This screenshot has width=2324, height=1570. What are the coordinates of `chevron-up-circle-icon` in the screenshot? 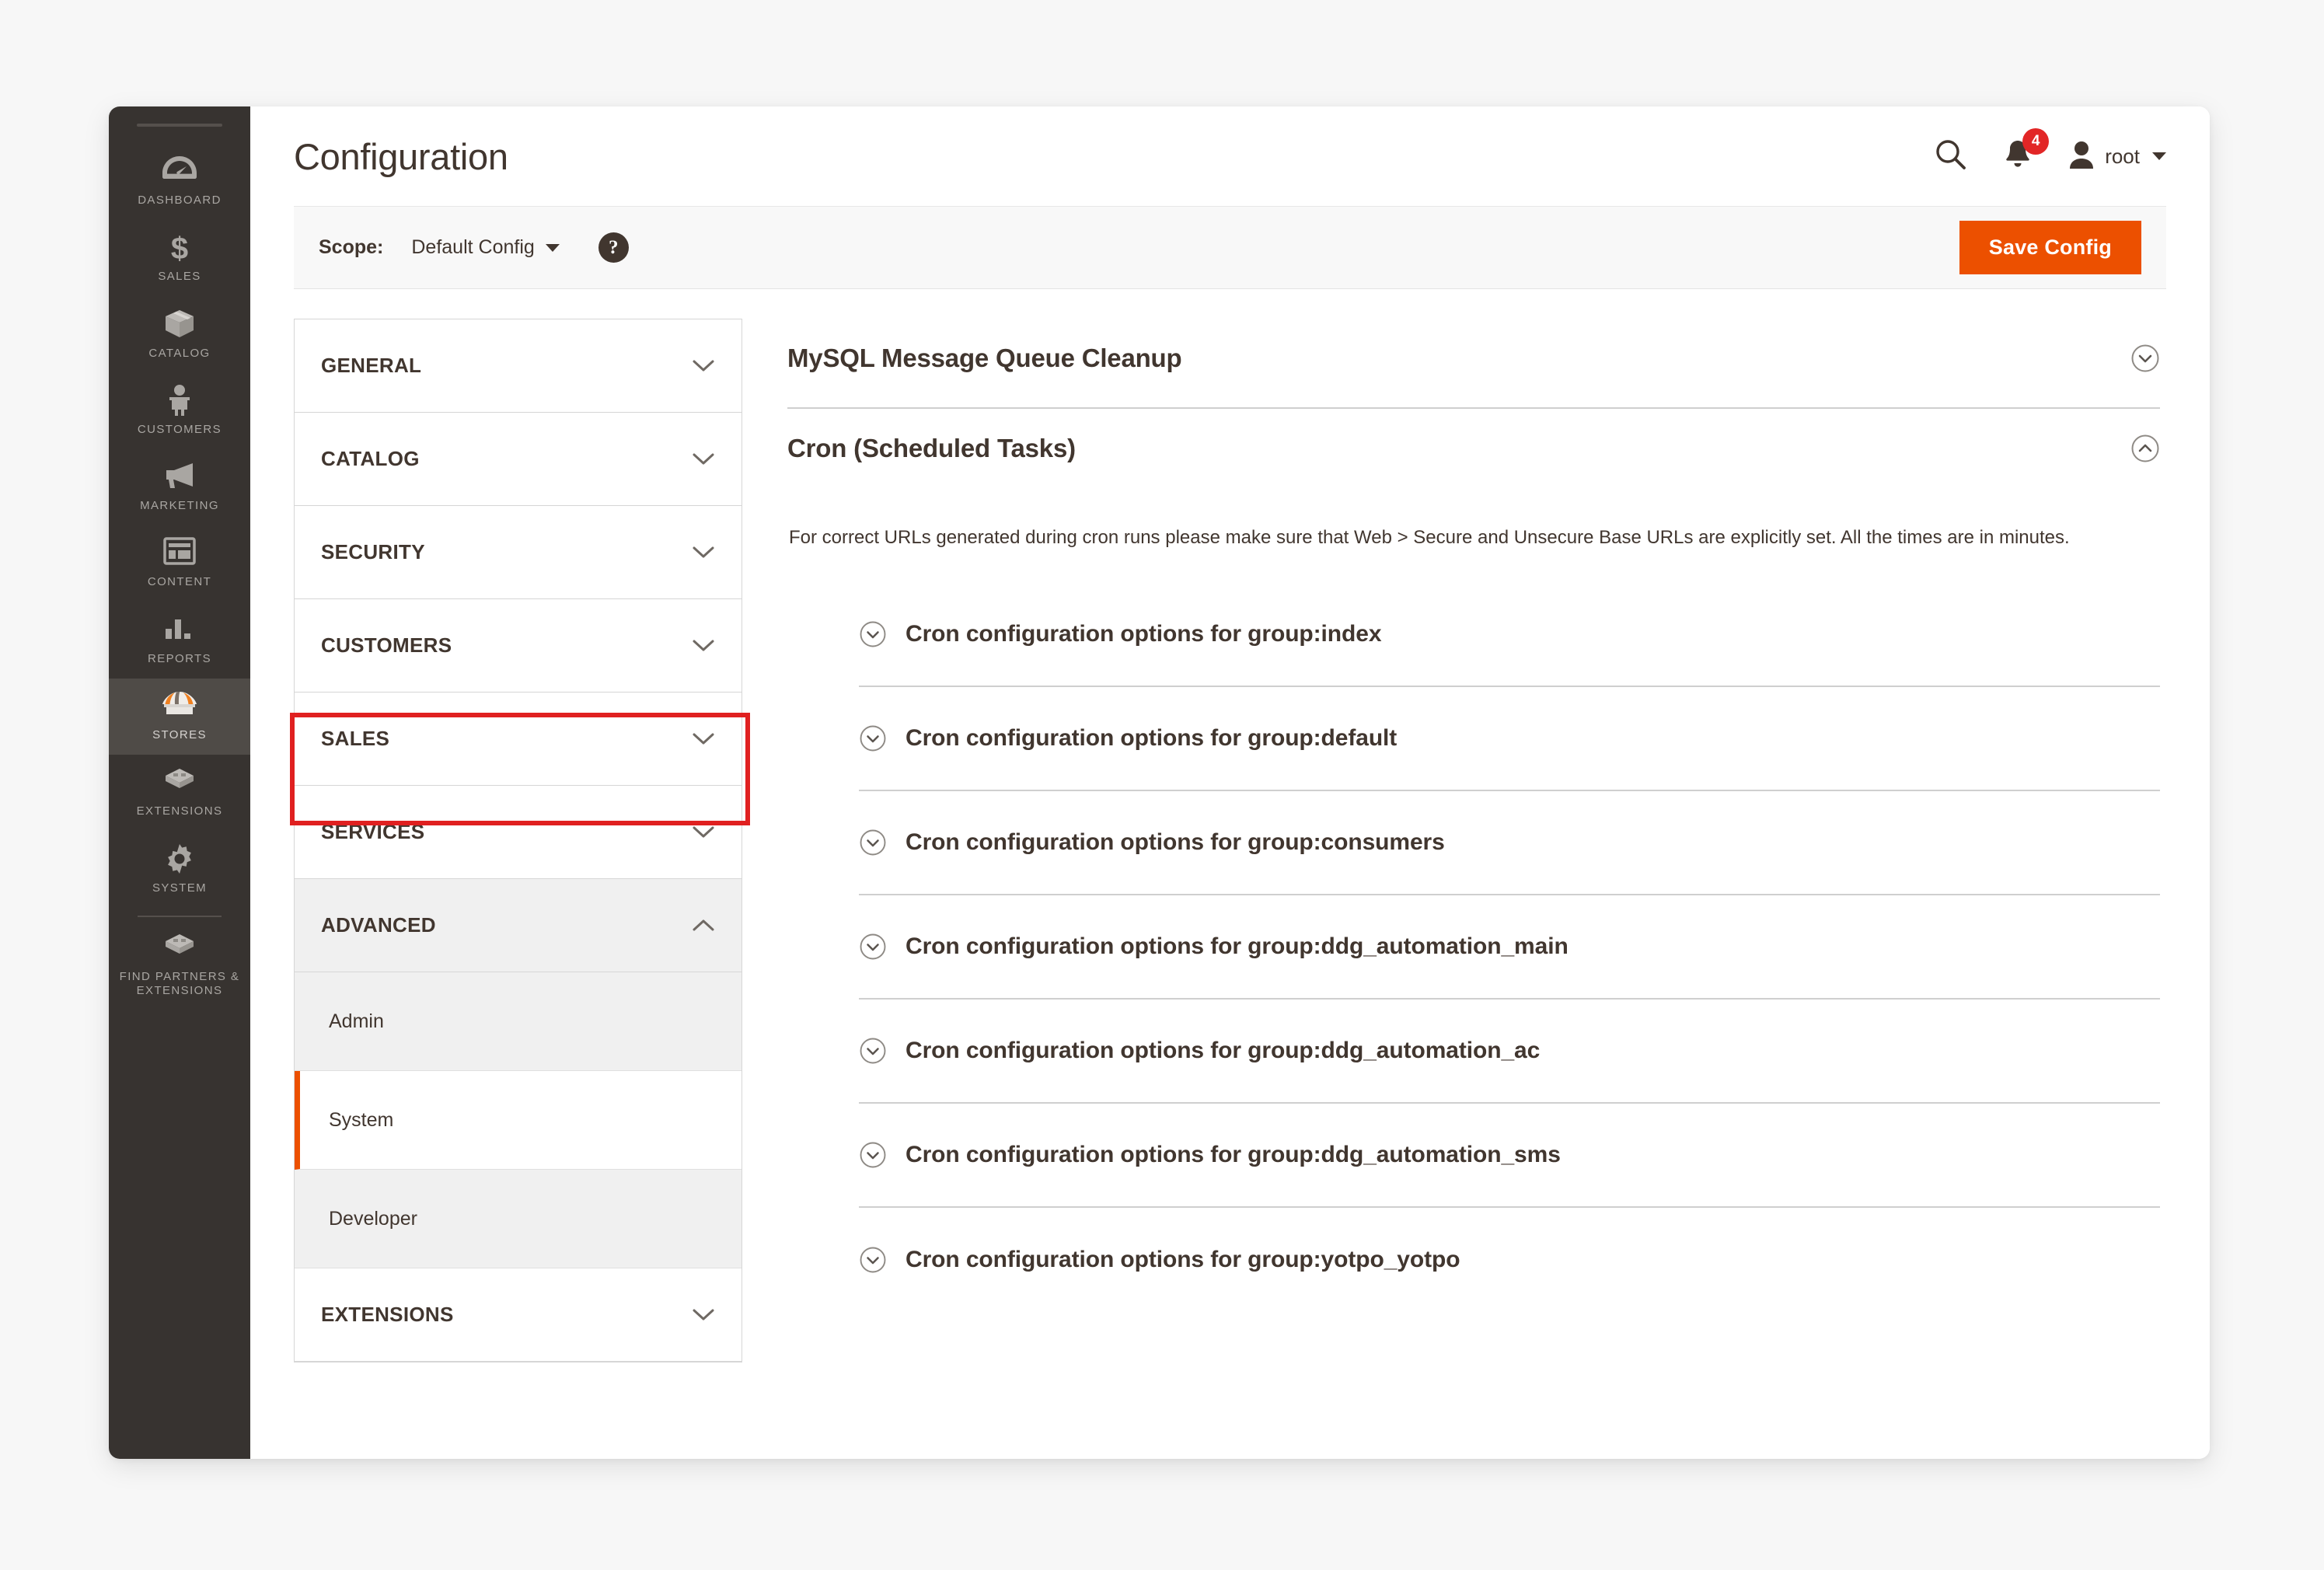 It's located at (2145, 448).